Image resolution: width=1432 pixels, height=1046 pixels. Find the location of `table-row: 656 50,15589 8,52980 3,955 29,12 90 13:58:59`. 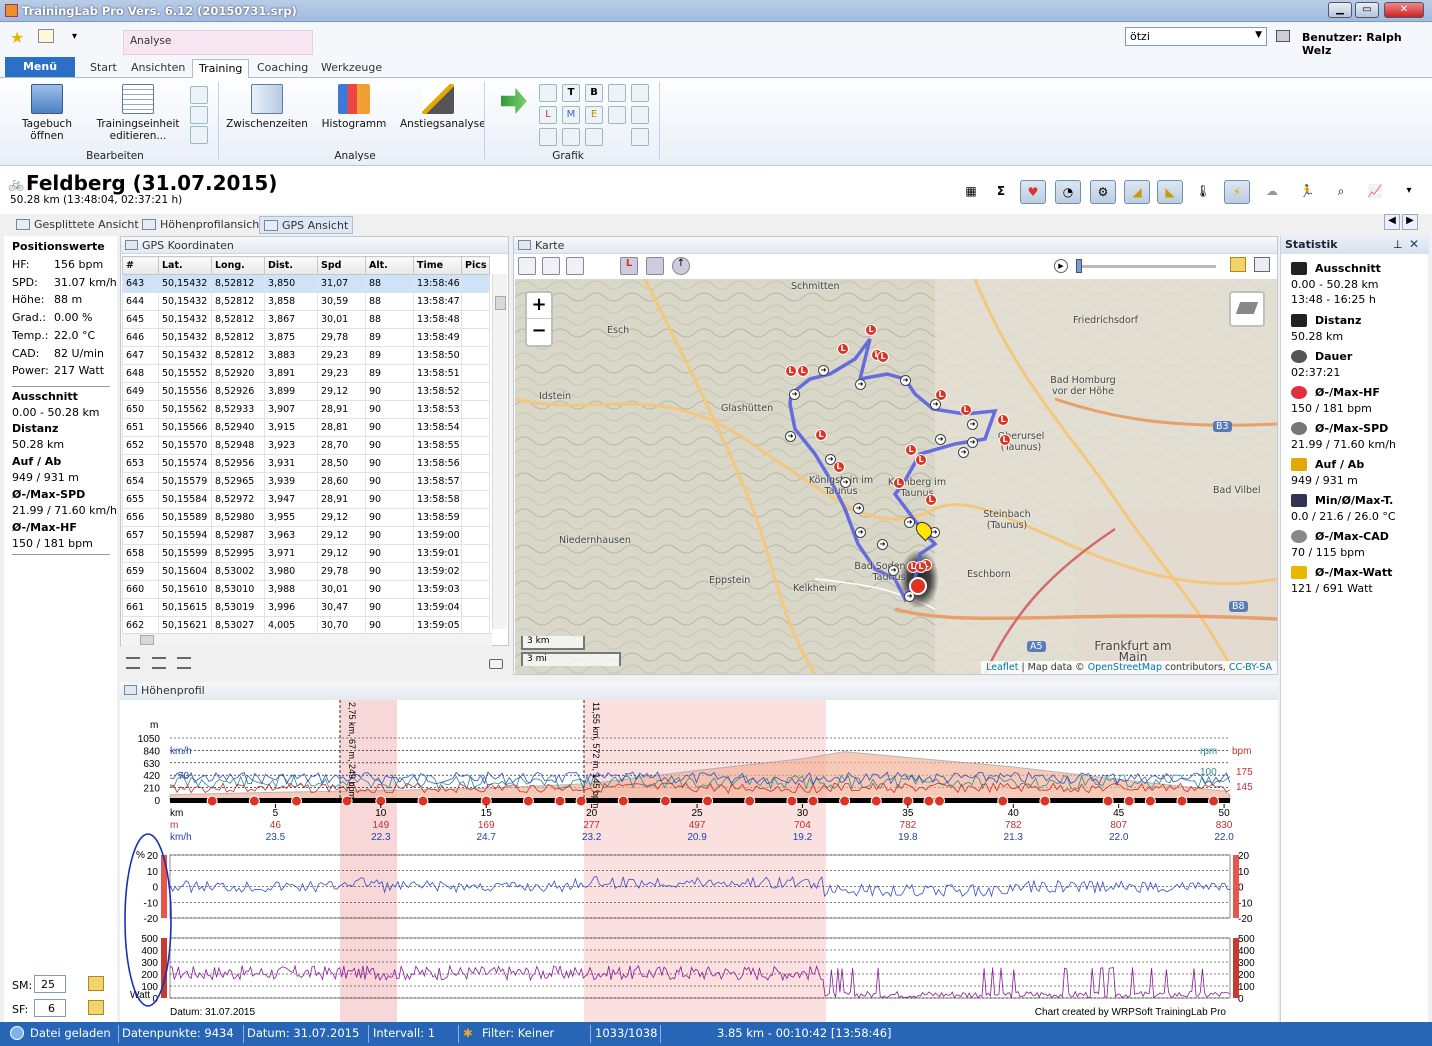

table-row: 656 50,15589 8,52980 3,955 29,12 90 13:58:59 is located at coordinates (306, 517).